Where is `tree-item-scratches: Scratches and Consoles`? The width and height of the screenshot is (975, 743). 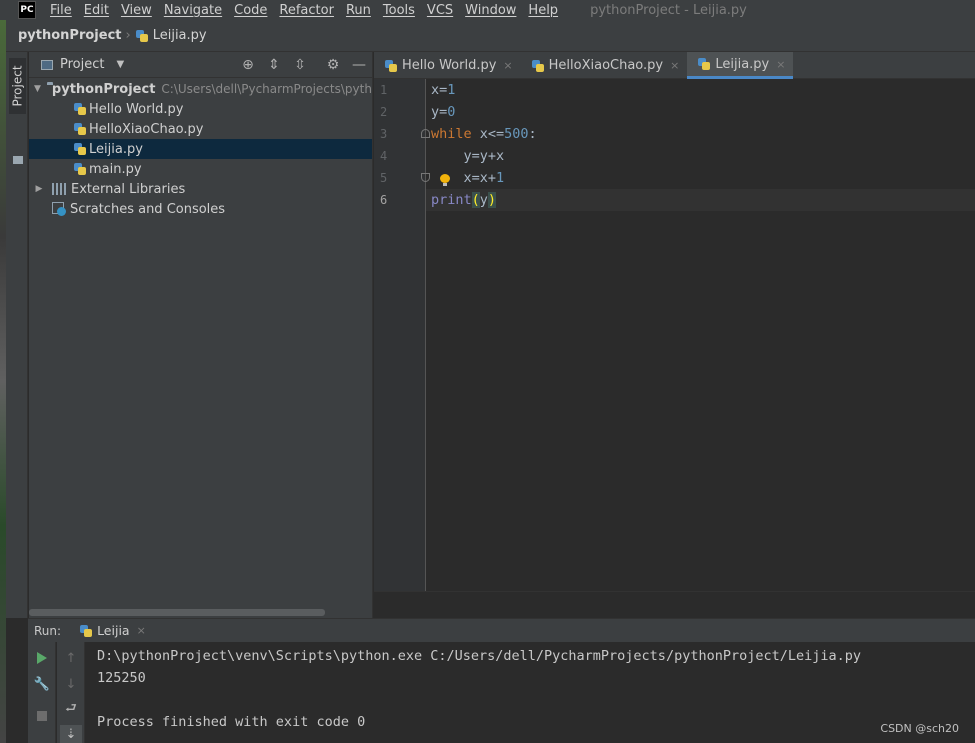
tree-item-scratches: Scratches and Consoles is located at coordinates (200, 209).